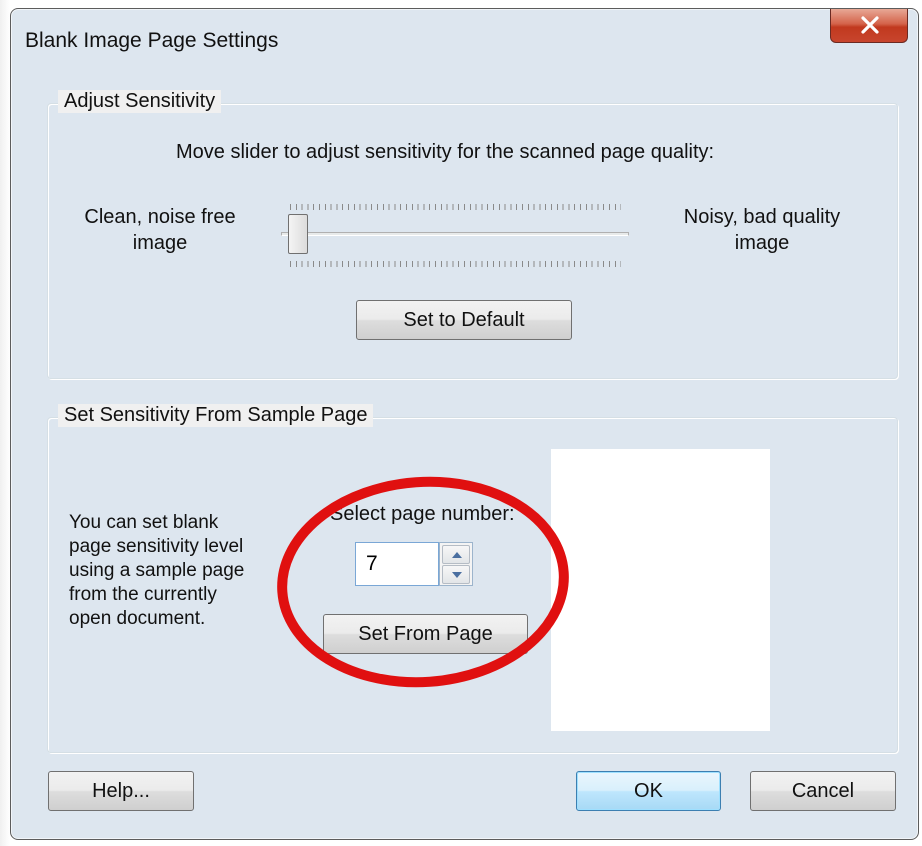 Image resolution: width=922 pixels, height=846 pixels. Describe the element at coordinates (156, 546) in the screenshot. I see `description-line: page sensitivity level` at that location.